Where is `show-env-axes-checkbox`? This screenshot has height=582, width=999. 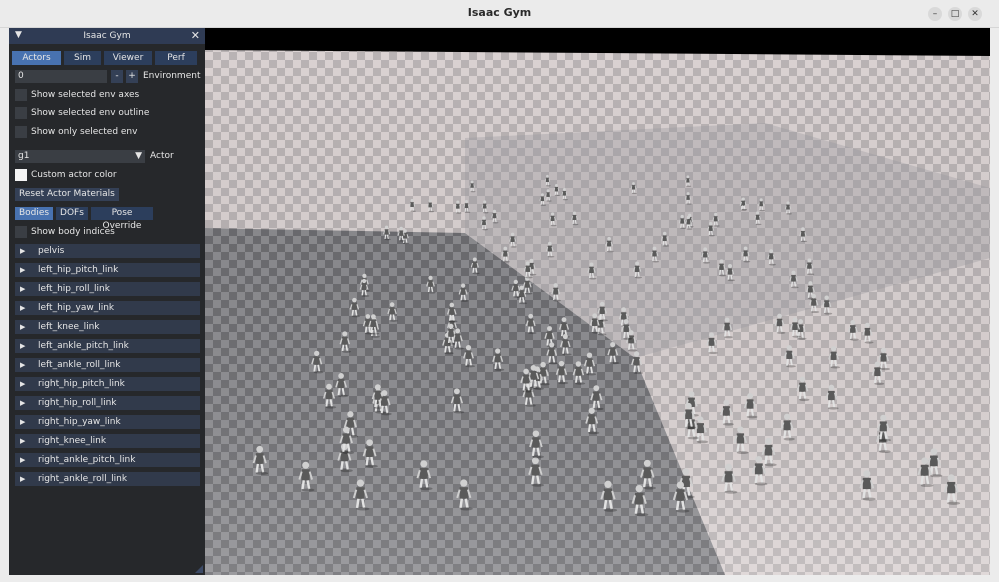 show-env-axes-checkbox is located at coordinates (21, 95).